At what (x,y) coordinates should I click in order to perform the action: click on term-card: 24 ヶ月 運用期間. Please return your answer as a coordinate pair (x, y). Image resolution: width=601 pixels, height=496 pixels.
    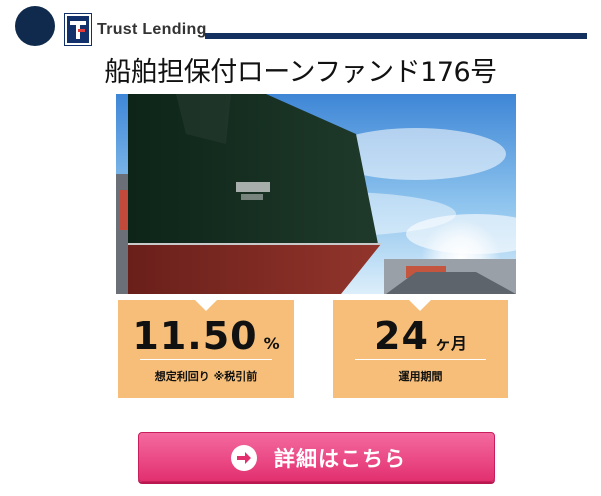
    Looking at the image, I should click on (420, 349).